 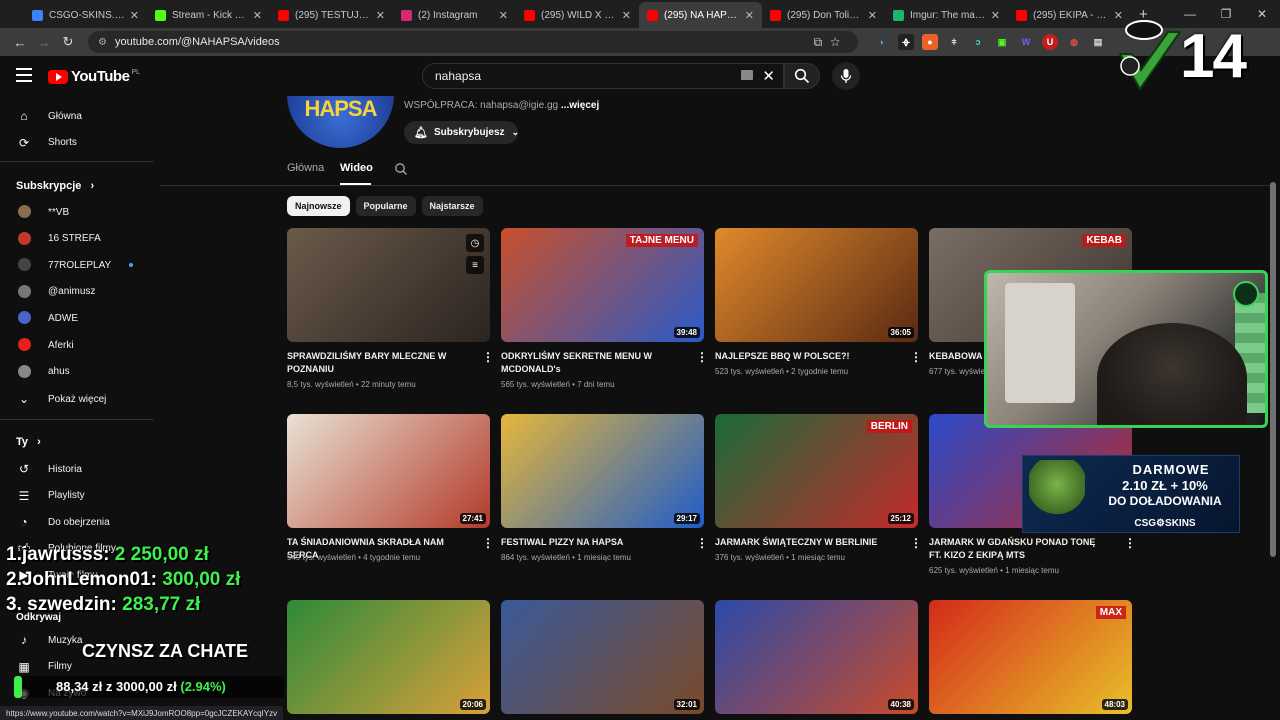 I want to click on video-card: 32:01, so click(x=602, y=657).